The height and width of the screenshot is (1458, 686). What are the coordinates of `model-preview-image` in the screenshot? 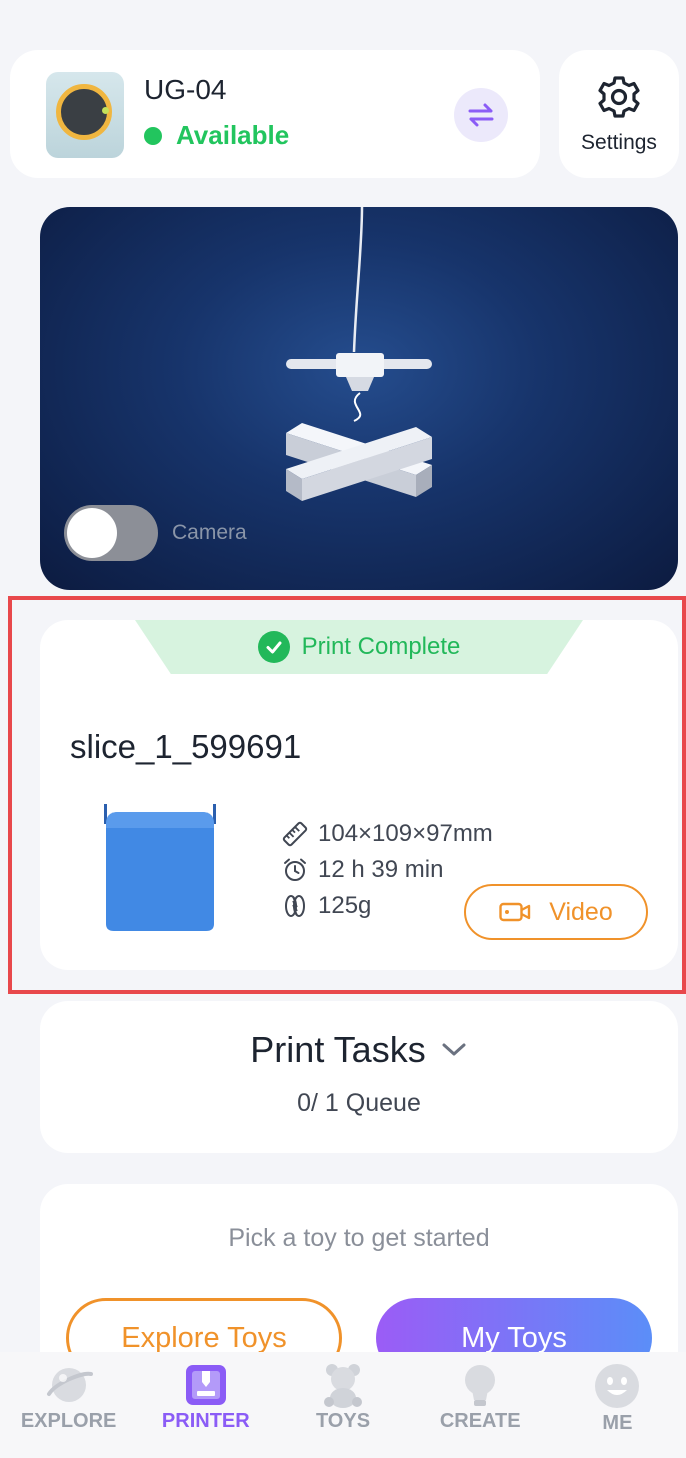 It's located at (160, 867).